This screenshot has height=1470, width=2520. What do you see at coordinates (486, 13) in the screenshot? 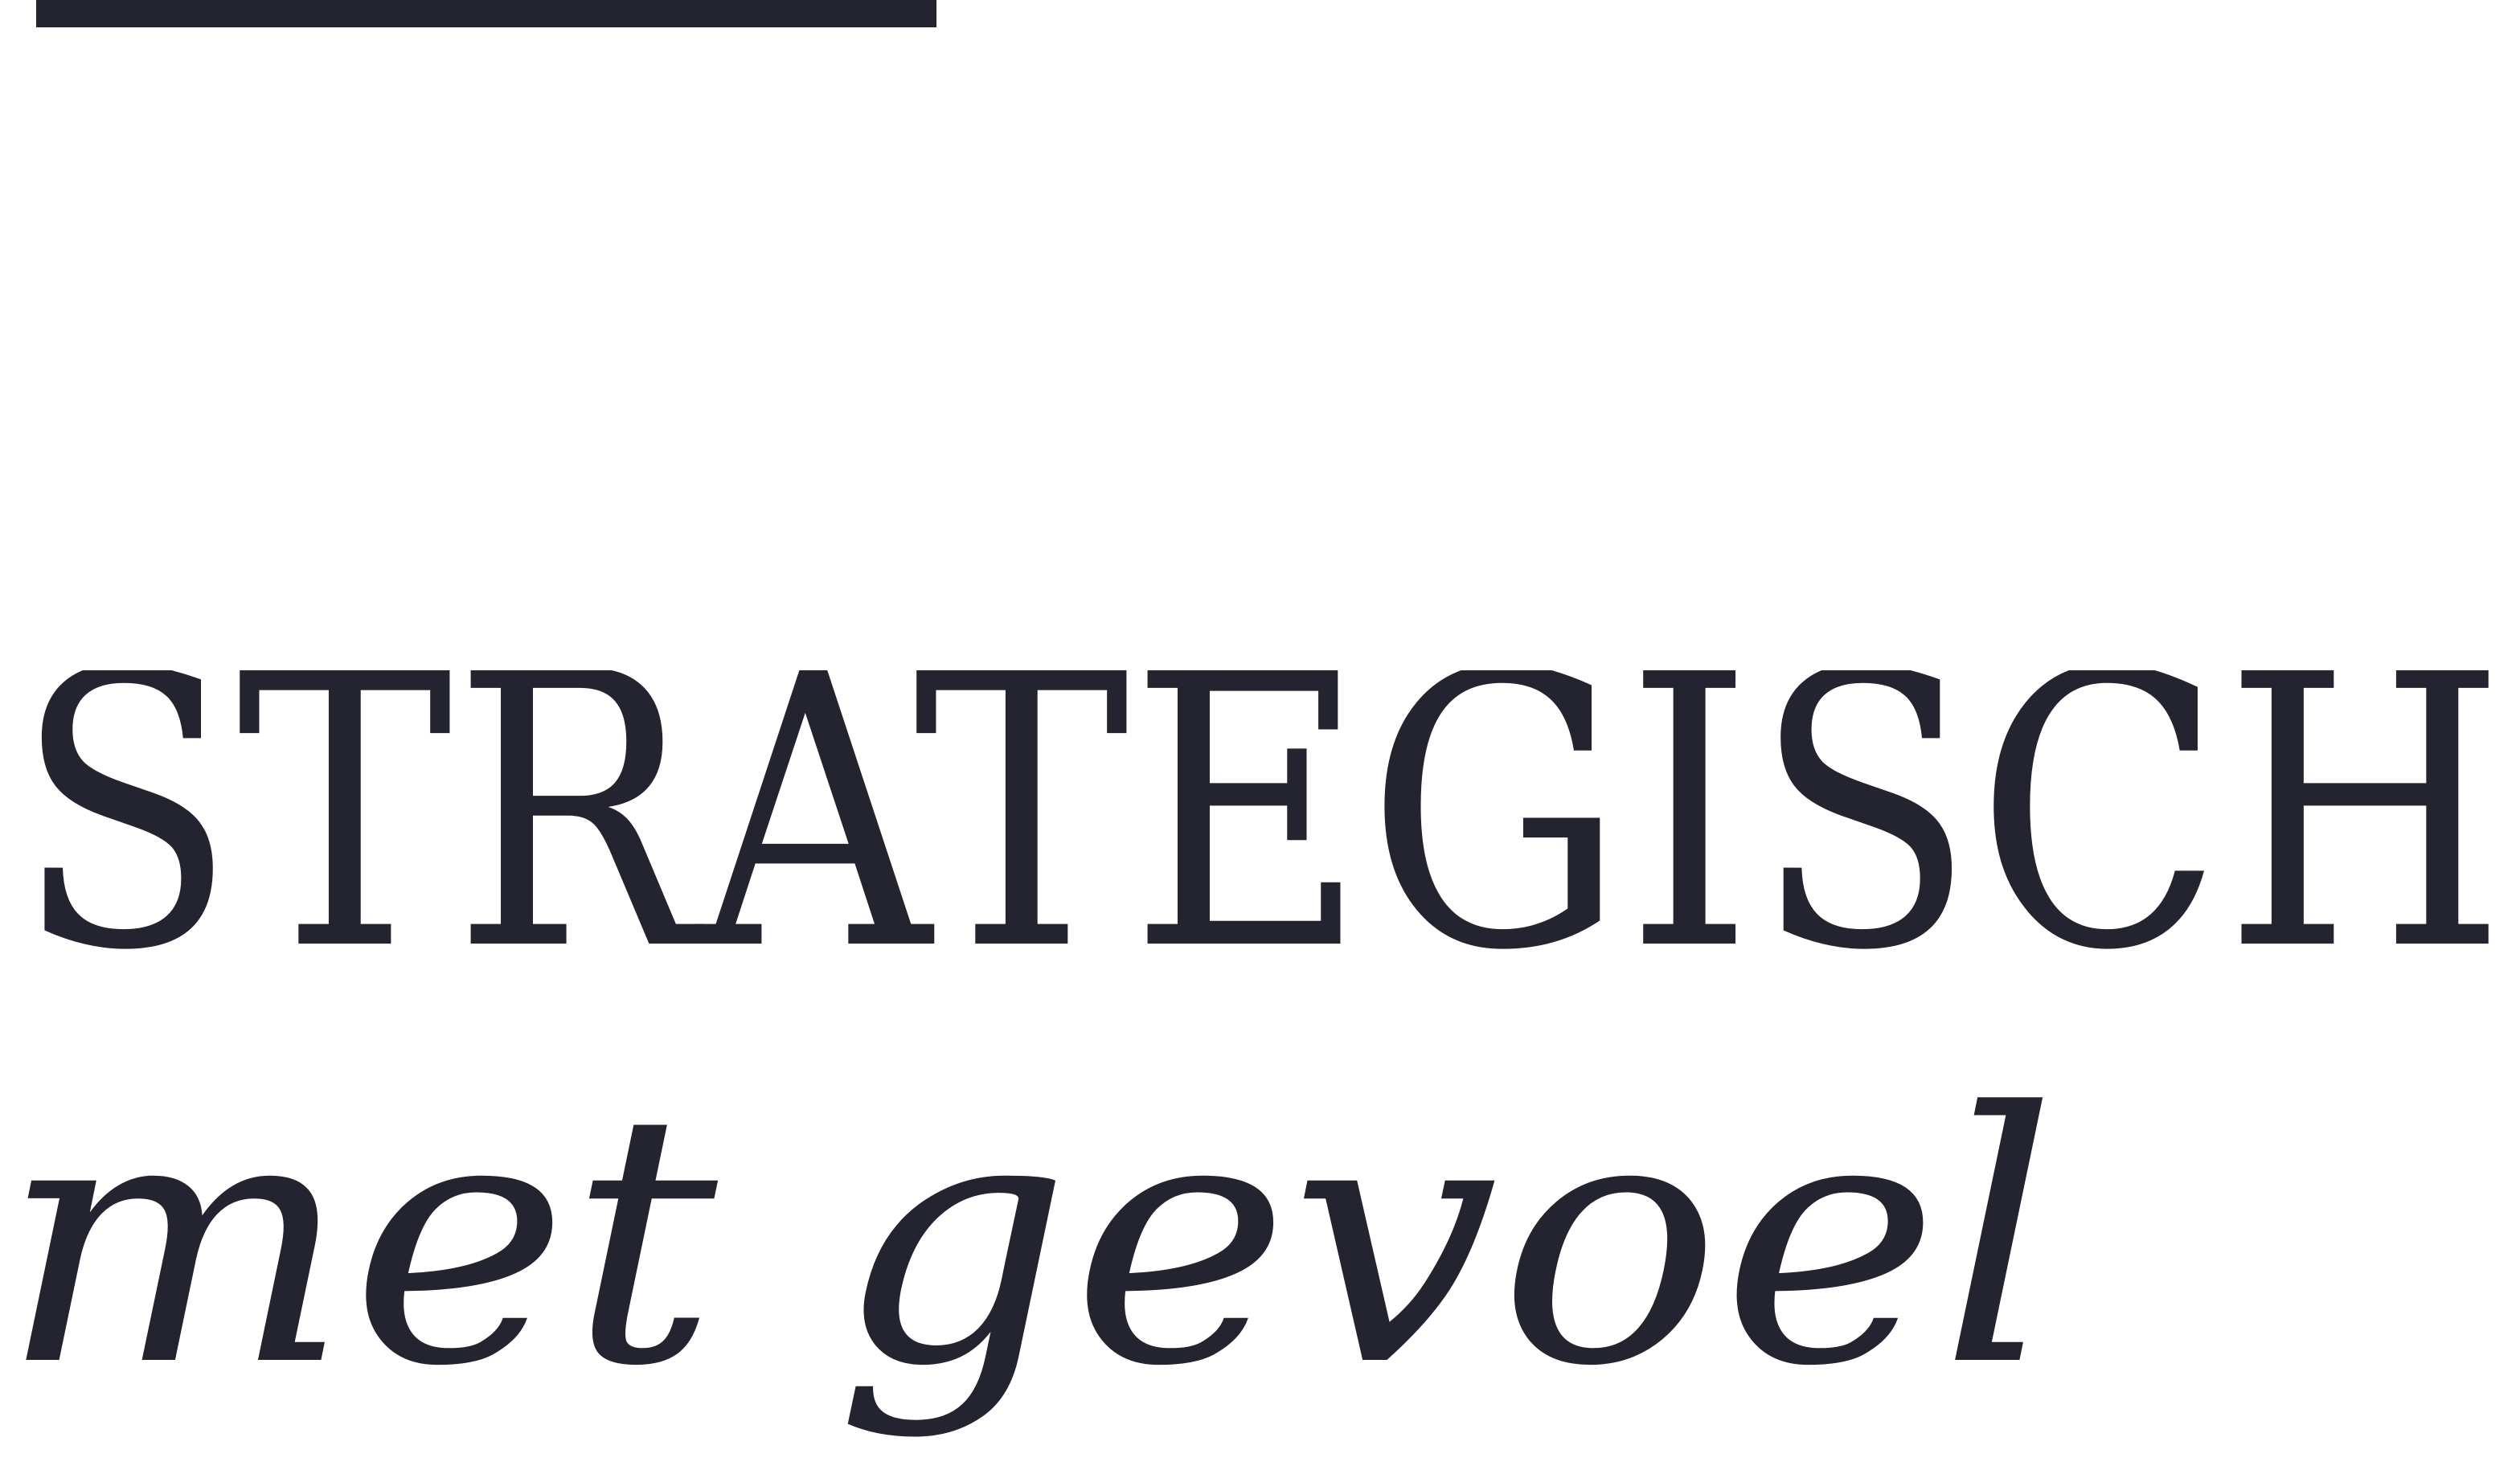
I see `top-rule-bar` at bounding box center [486, 13].